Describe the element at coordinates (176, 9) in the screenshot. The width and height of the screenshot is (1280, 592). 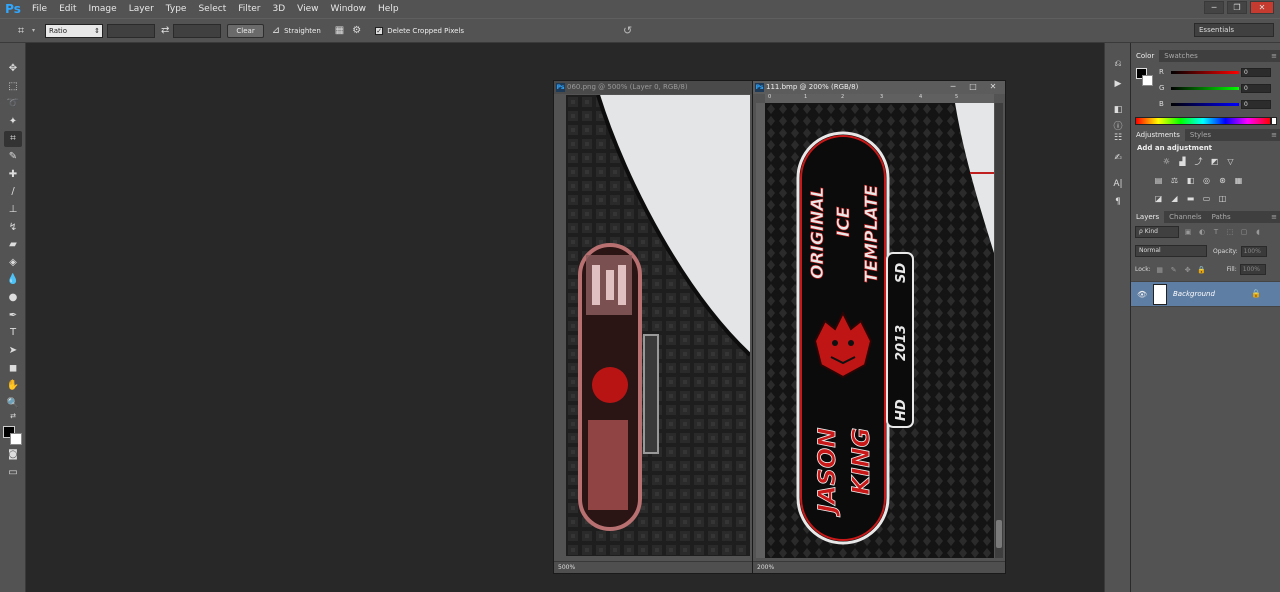
I see `menu-type: Type` at that location.